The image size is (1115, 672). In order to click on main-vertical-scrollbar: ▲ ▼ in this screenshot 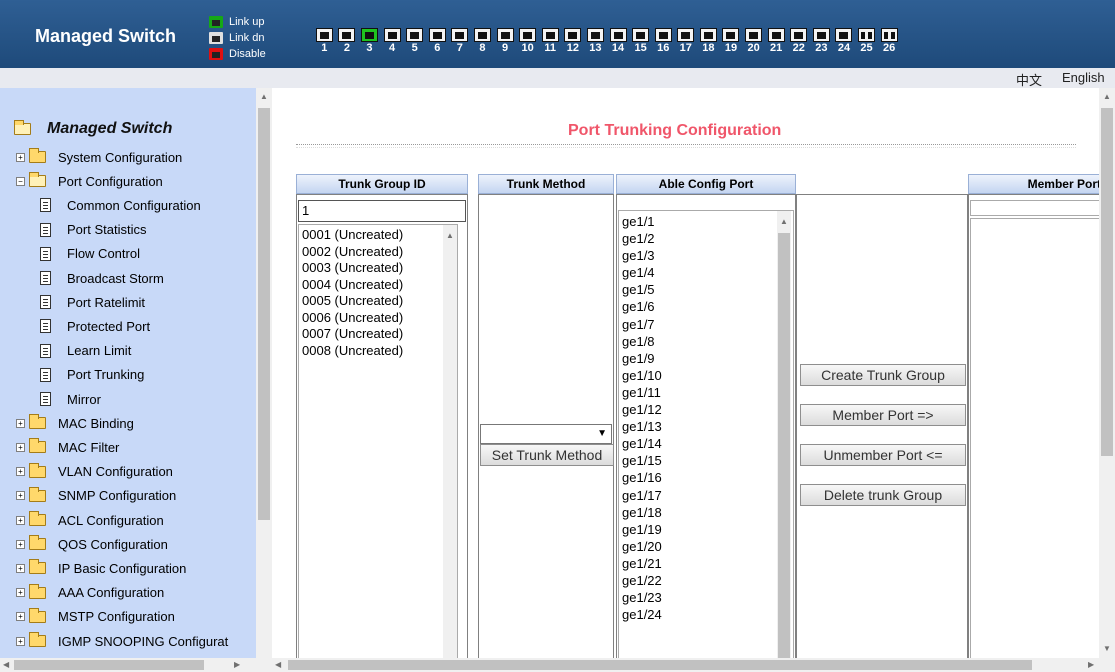, I will do `click(1107, 373)`.